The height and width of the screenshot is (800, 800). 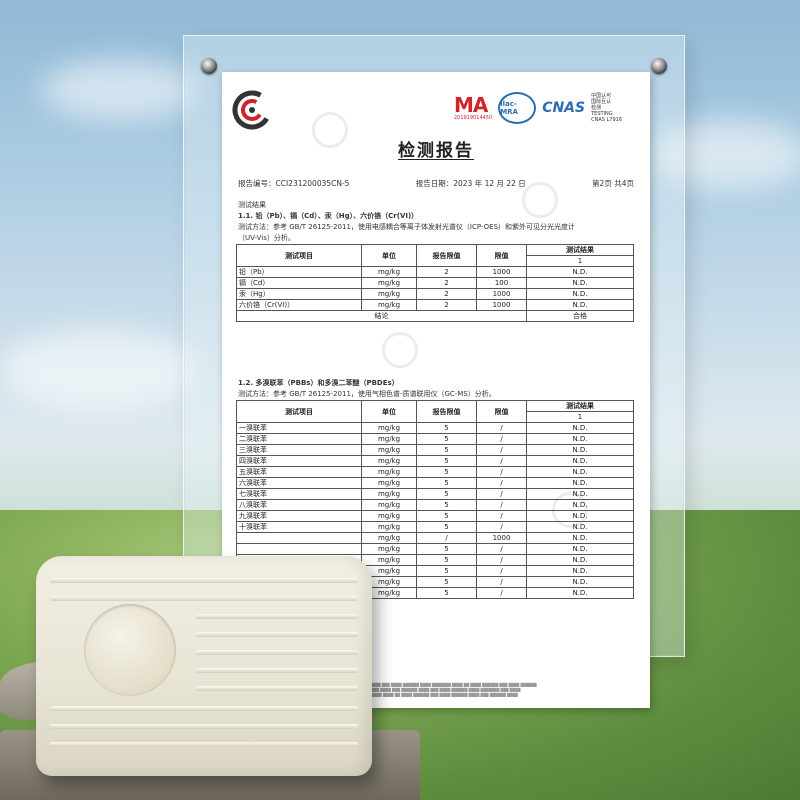 I want to click on table-cell: 三溴联苯, so click(x=299, y=450).